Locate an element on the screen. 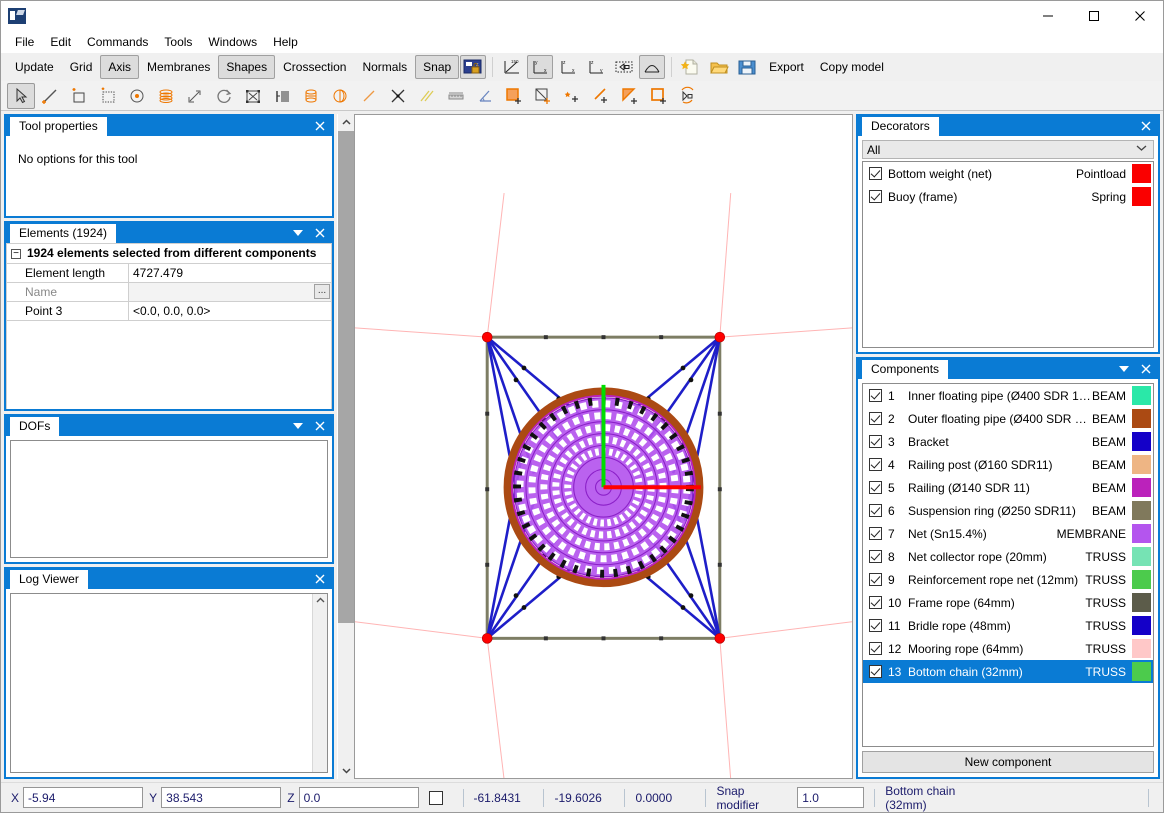 This screenshot has width=1164, height=813. list-item: 6 Suspension ring (Ø250 SDR11) BEAM is located at coordinates (1008, 510).